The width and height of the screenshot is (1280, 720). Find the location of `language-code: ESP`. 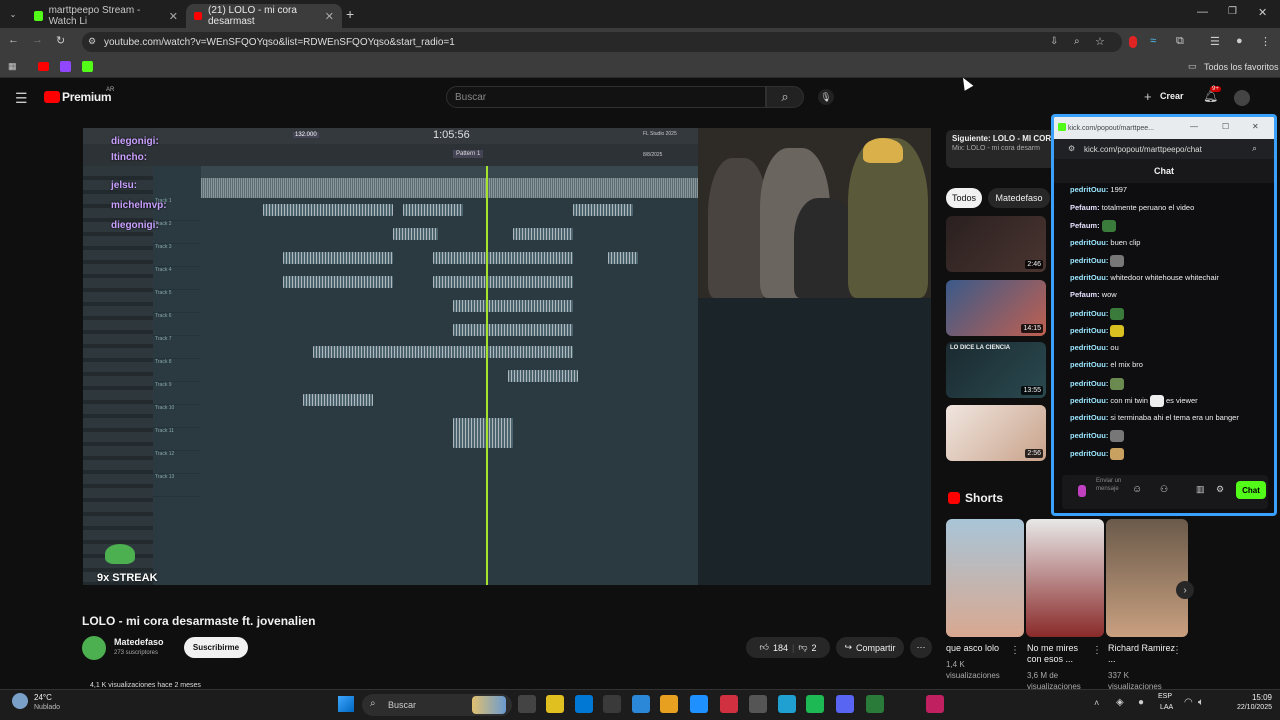

language-code: ESP is located at coordinates (1165, 696).